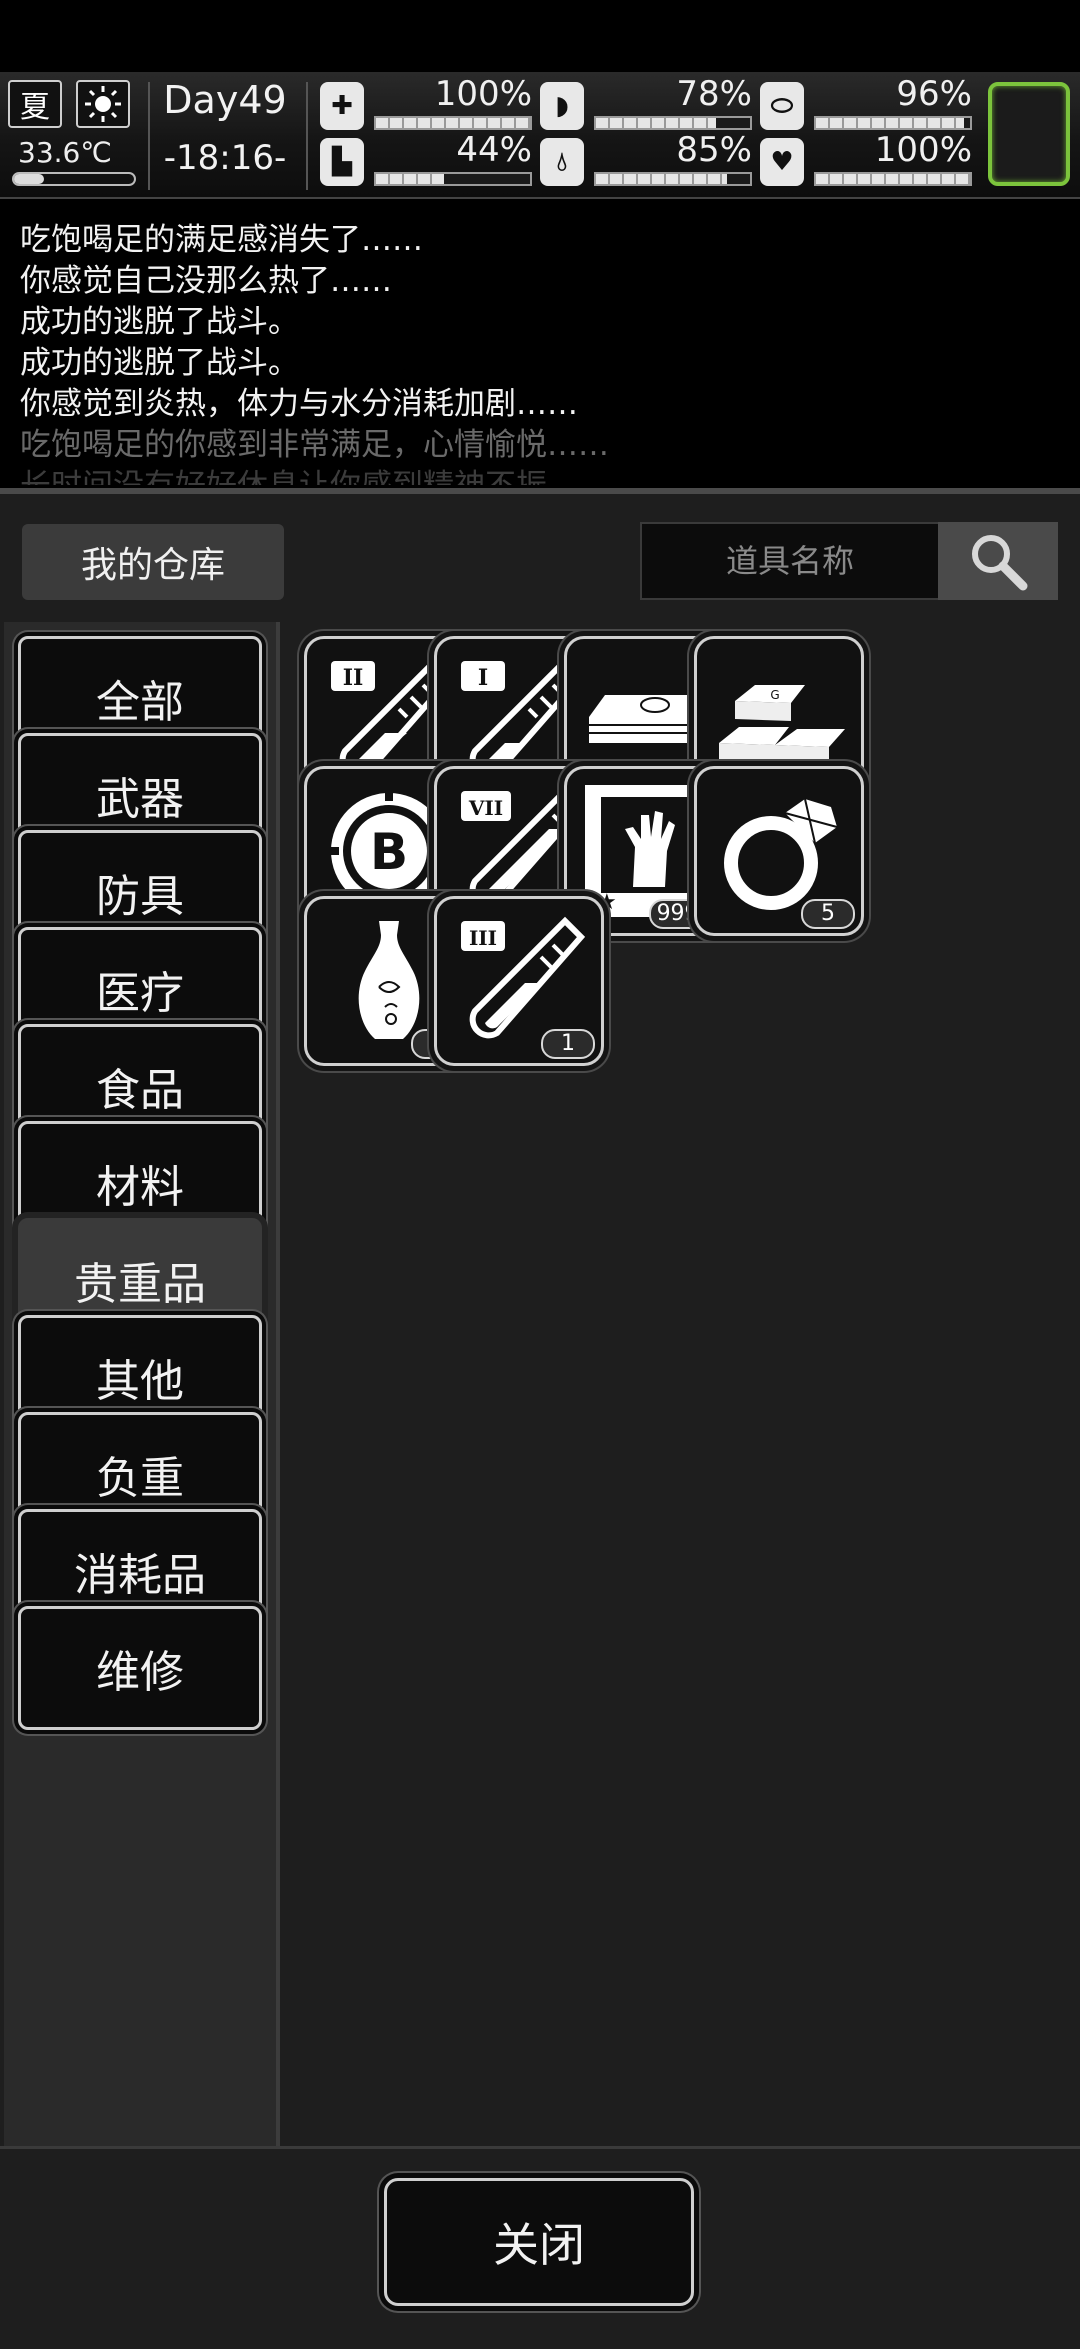 The height and width of the screenshot is (2349, 1080). I want to click on svg-text: B, so click(389, 852).